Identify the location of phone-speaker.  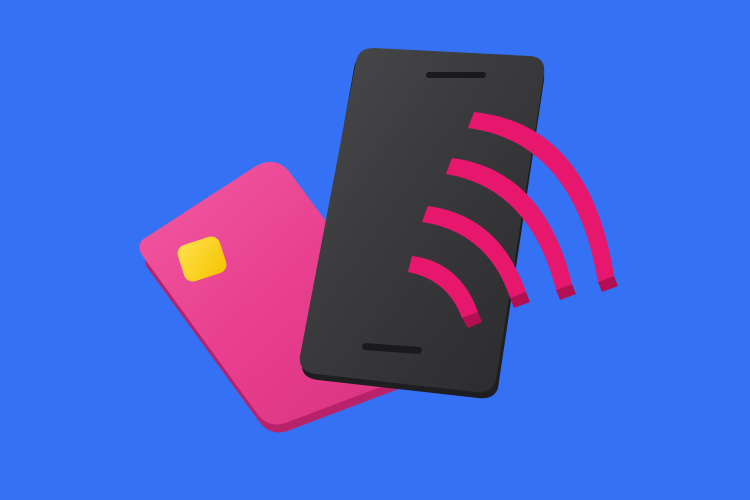
(456, 75).